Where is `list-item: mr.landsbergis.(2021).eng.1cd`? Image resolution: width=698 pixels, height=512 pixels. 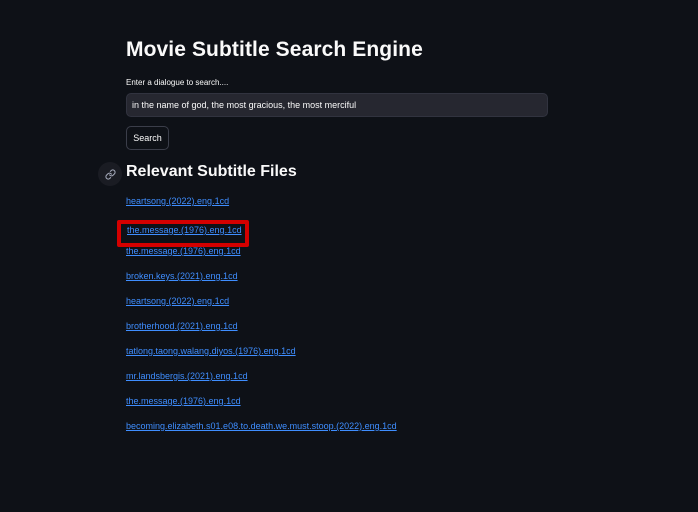 list-item: mr.landsbergis.(2021).eng.1cd is located at coordinates (261, 382).